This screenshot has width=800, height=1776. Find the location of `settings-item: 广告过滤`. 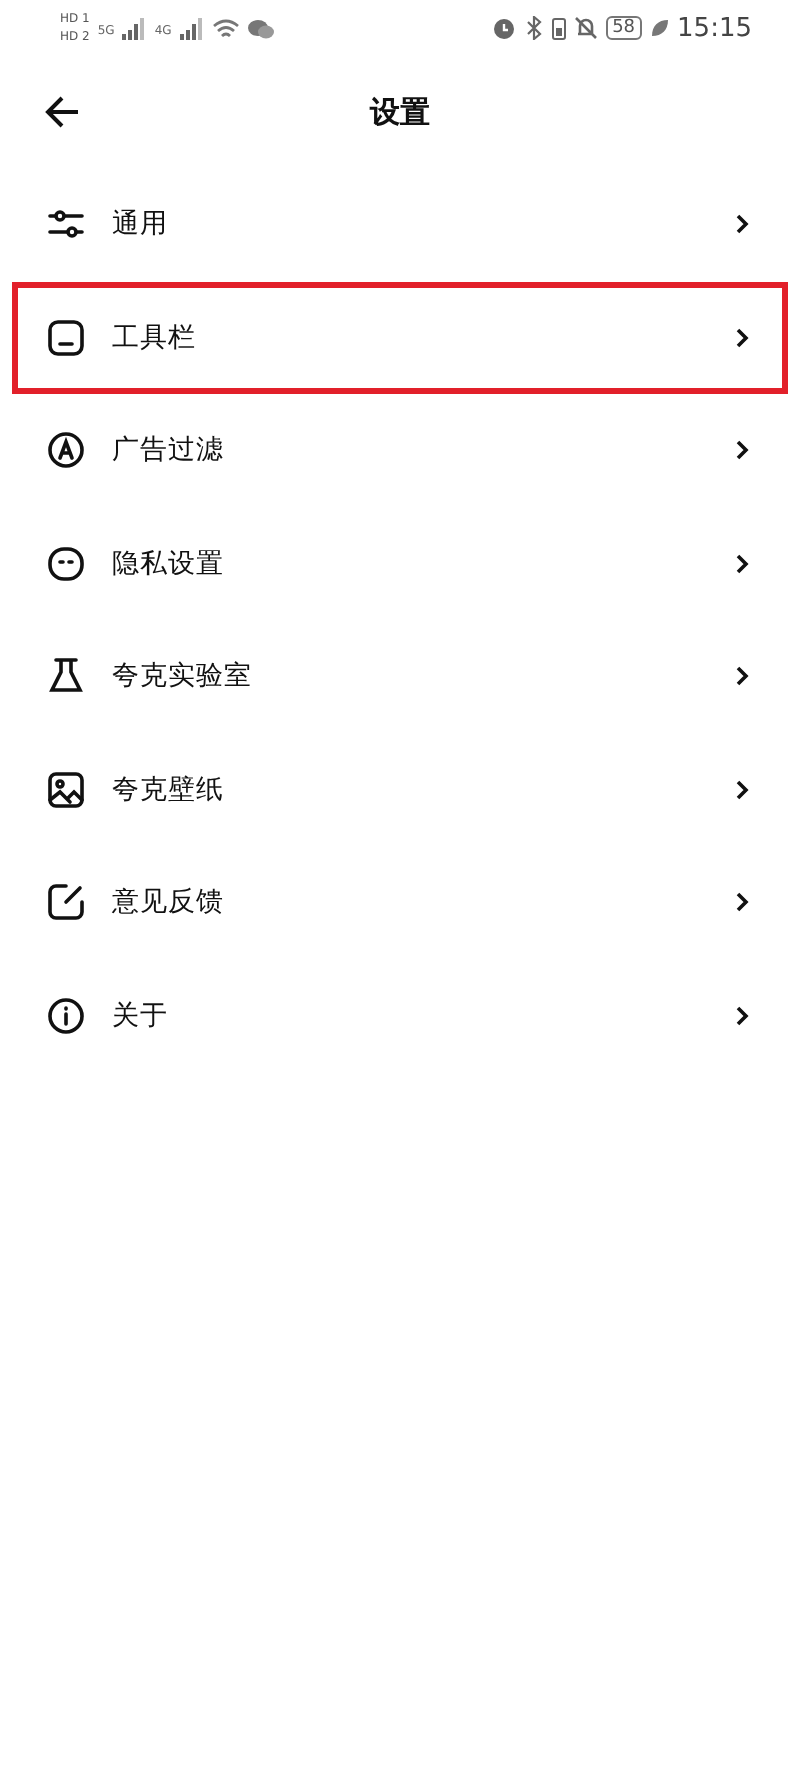

settings-item: 广告过滤 is located at coordinates (400, 450).